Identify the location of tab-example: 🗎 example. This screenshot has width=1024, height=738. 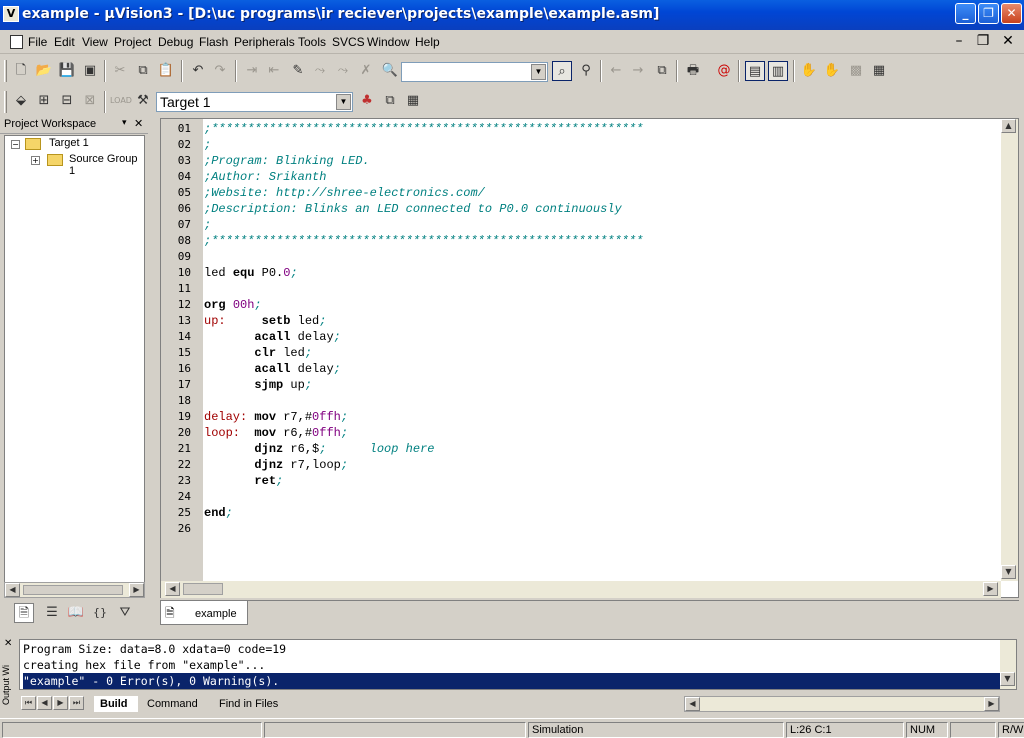
(204, 613).